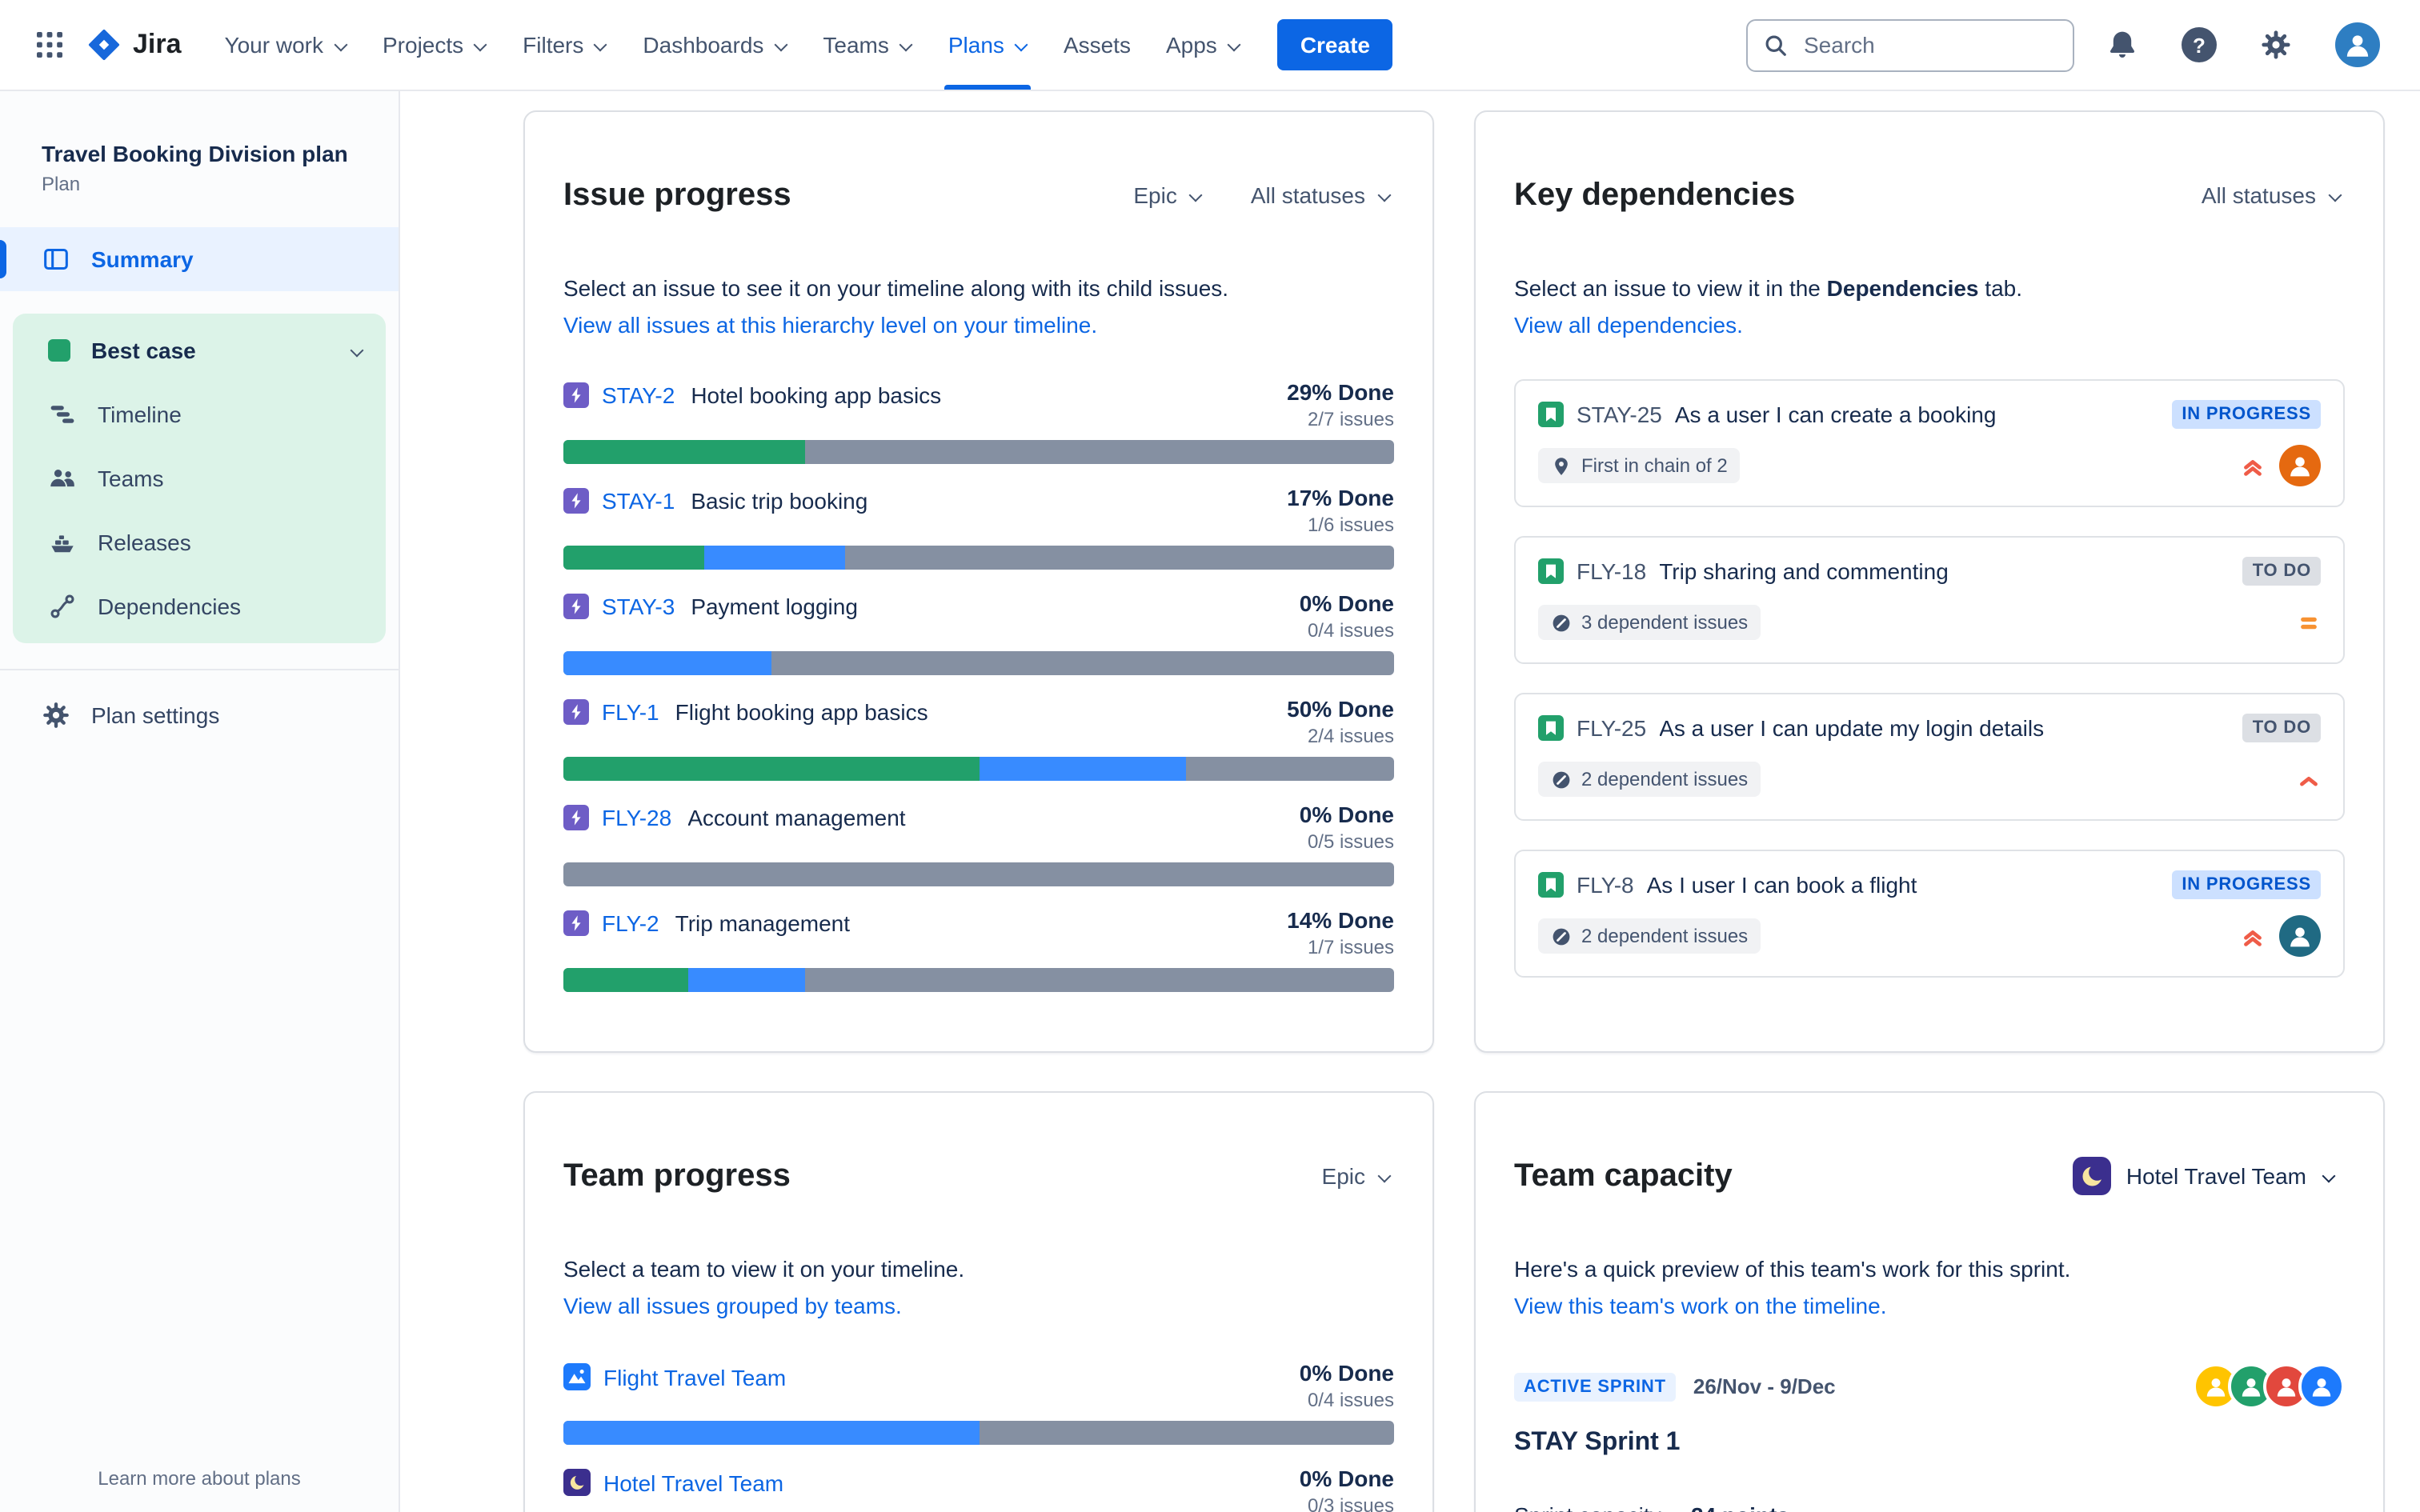  Describe the element at coordinates (199, 259) in the screenshot. I see `sidebar-item-summary: Summary` at that location.